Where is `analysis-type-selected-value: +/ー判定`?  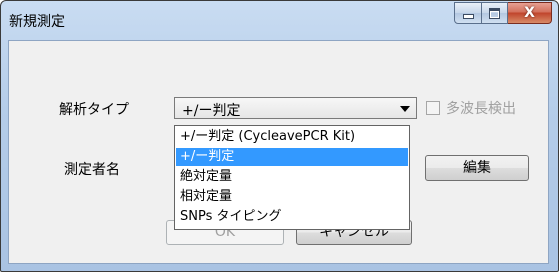 analysis-type-selected-value: +/ー判定 is located at coordinates (211, 111).